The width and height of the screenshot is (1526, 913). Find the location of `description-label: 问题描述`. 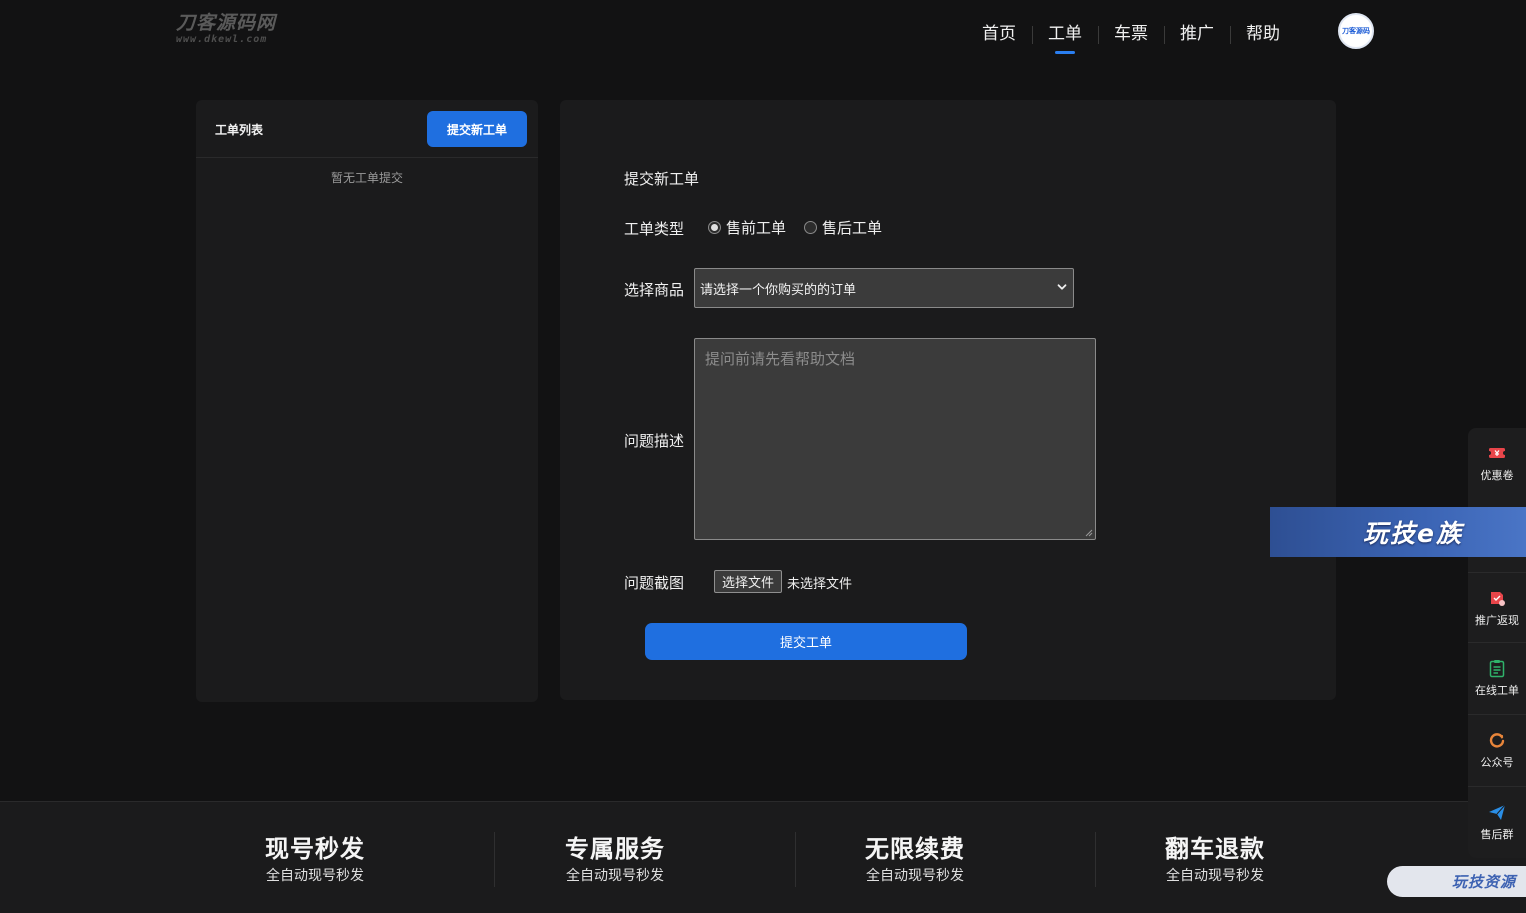

description-label: 问题描述 is located at coordinates (654, 441).